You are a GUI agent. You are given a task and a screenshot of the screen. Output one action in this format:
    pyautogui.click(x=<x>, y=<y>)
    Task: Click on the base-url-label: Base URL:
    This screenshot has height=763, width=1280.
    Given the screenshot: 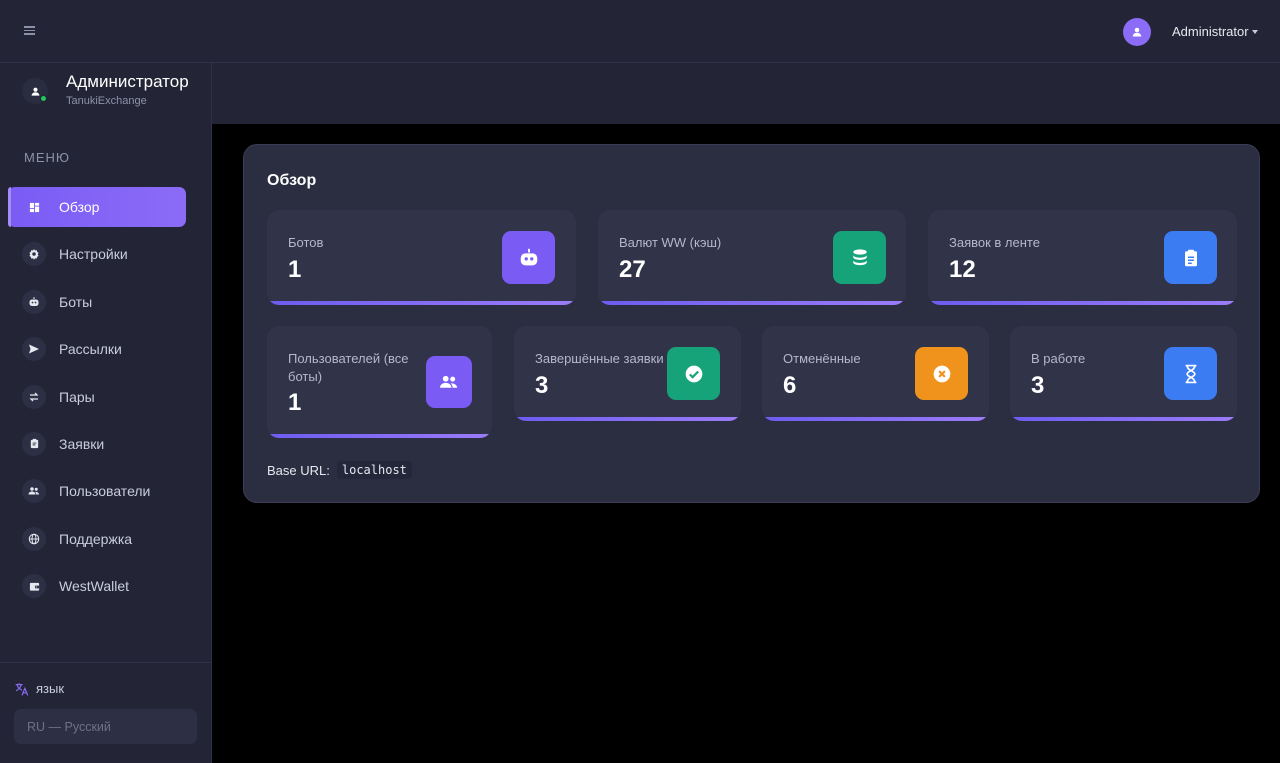 What is the action you would take?
    pyautogui.click(x=298, y=470)
    